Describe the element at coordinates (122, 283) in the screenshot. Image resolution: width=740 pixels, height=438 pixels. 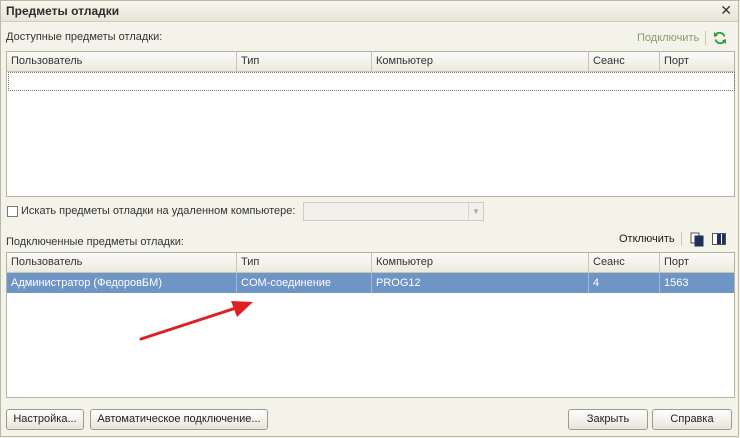
I see `cell-user: Администратор (ФедоровБМ)` at that location.